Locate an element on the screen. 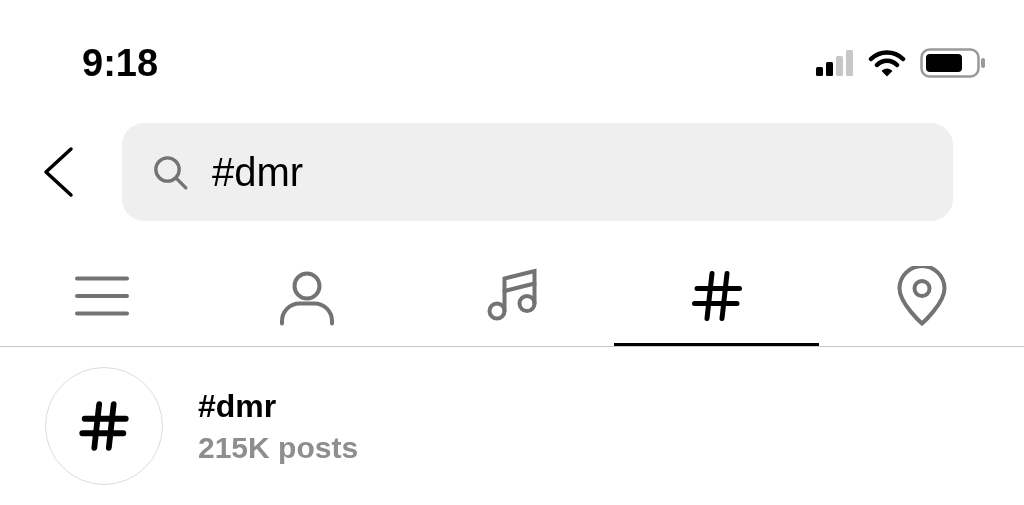  back-icon is located at coordinates (58, 172).